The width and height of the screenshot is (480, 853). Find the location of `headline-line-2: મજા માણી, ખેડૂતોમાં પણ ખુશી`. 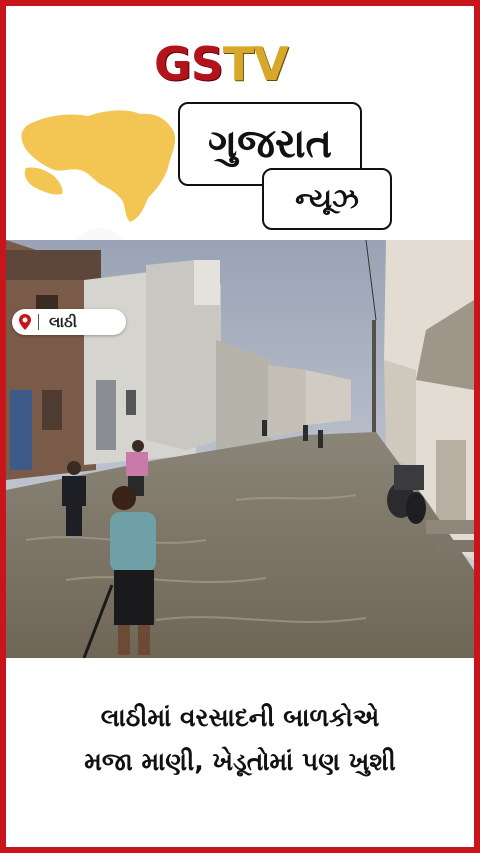

headline-line-2: મજા માણી, ખેડૂતોમાં પણ ખુશી is located at coordinates (240, 761).